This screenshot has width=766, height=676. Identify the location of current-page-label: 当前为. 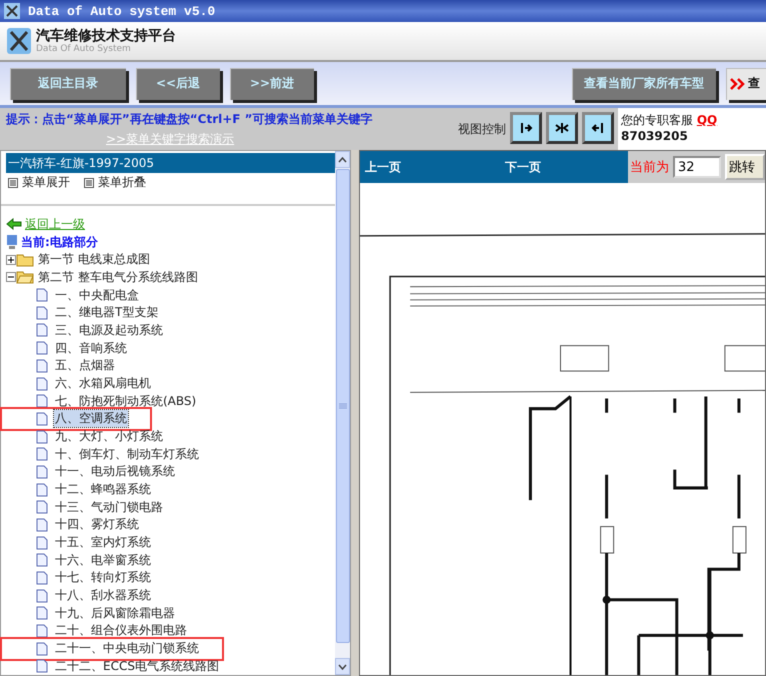
(649, 167).